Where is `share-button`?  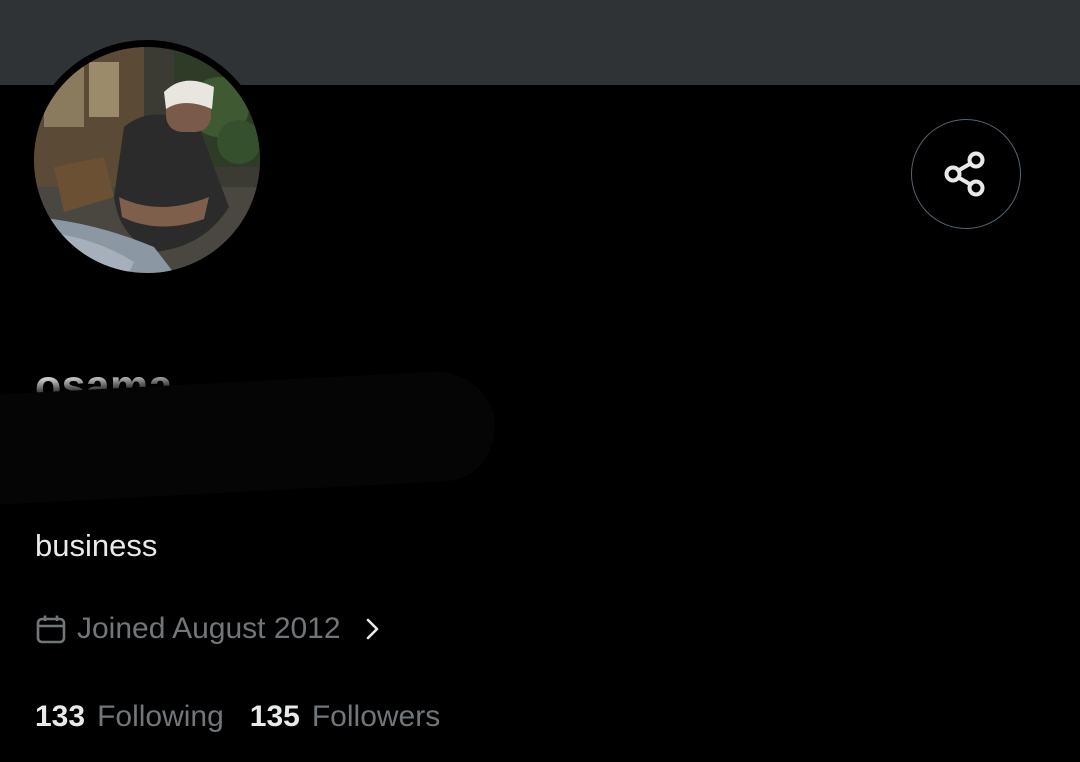 share-button is located at coordinates (966, 174).